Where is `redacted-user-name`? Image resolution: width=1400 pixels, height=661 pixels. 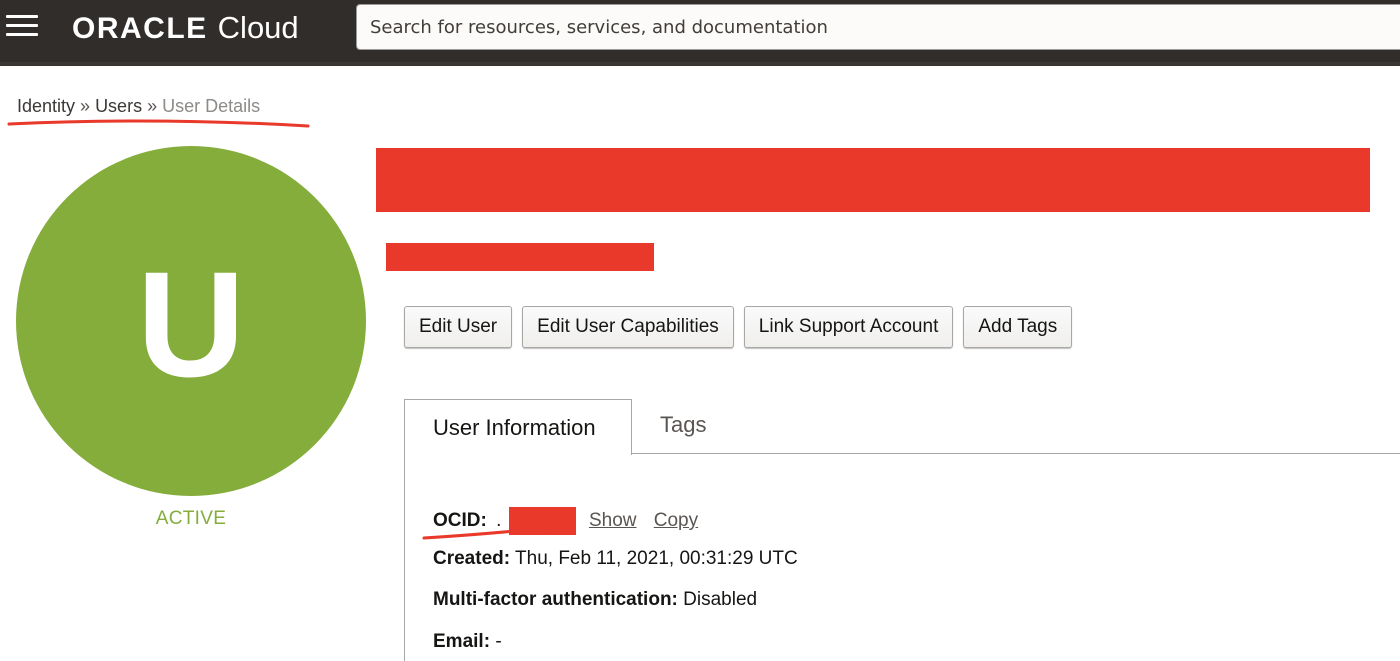
redacted-user-name is located at coordinates (873, 180).